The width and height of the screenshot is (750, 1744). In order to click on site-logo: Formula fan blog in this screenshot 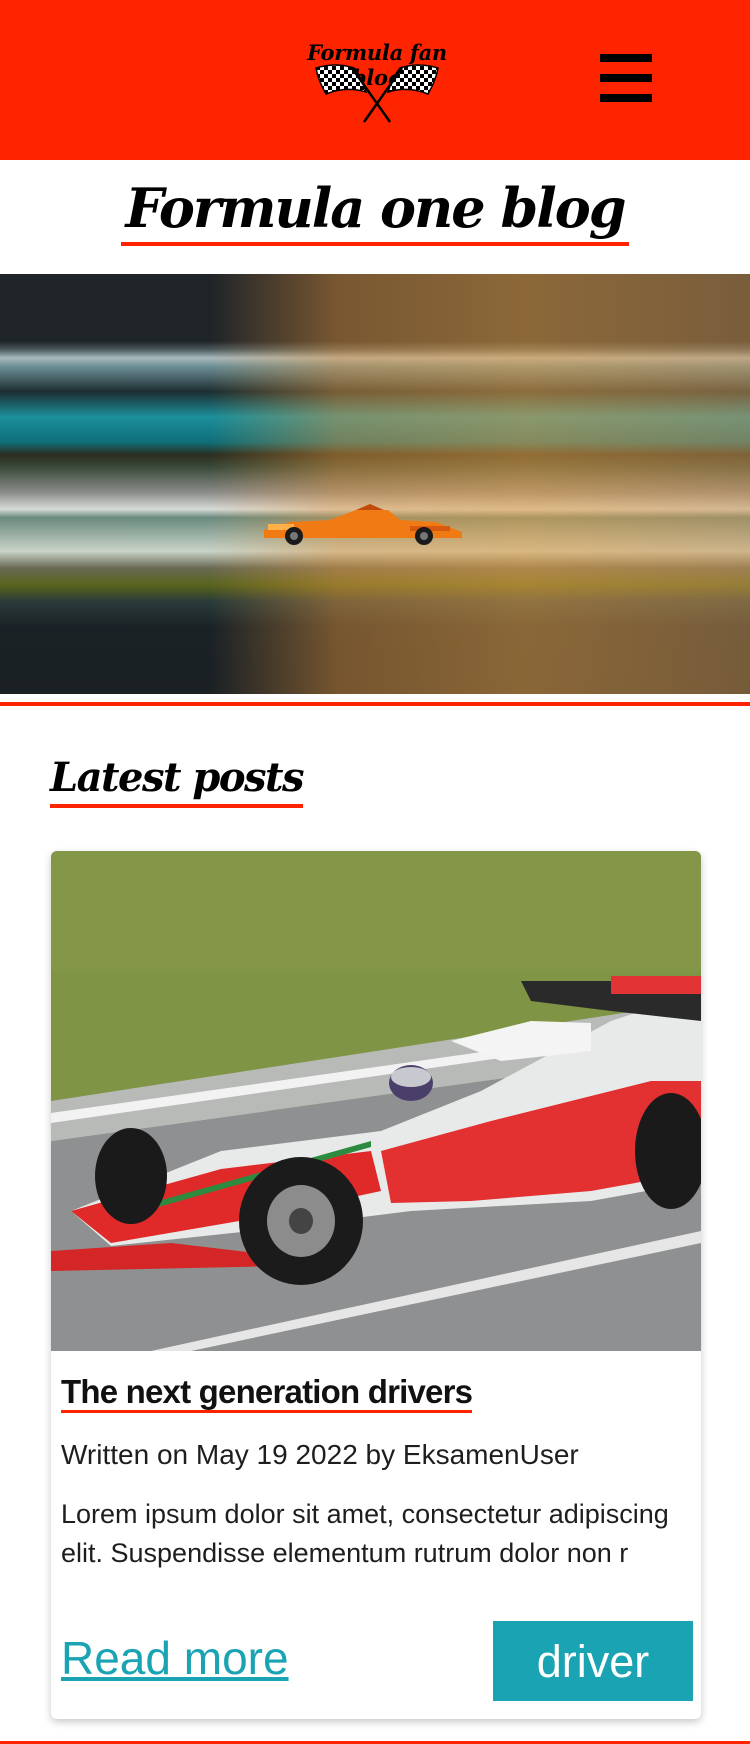, I will do `click(377, 82)`.